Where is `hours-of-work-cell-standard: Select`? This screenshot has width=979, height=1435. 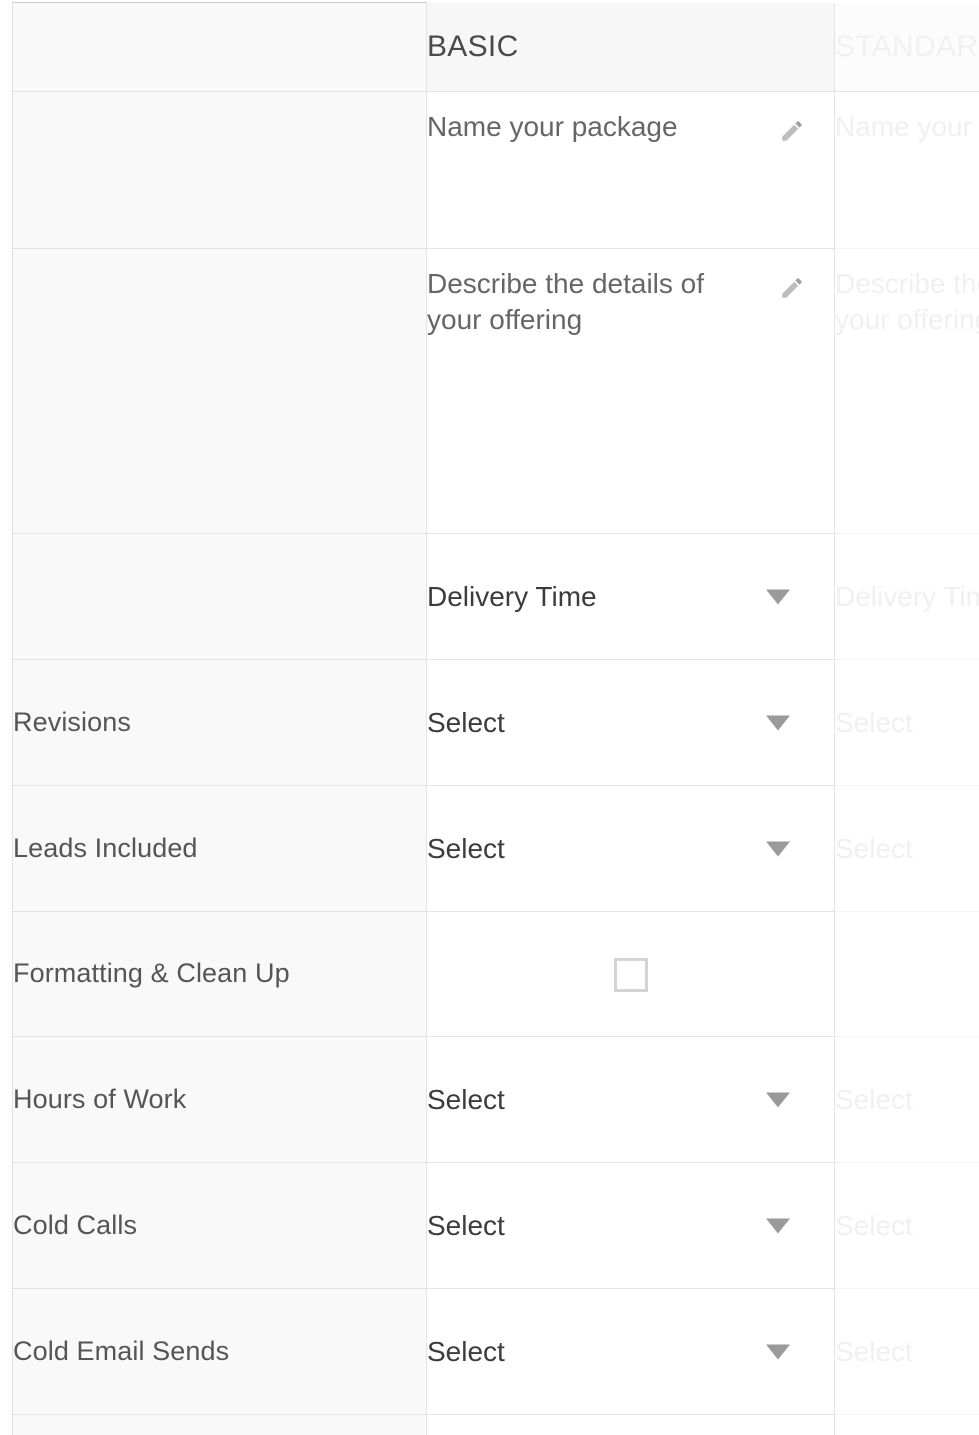 hours-of-work-cell-standard: Select is located at coordinates (906, 1099).